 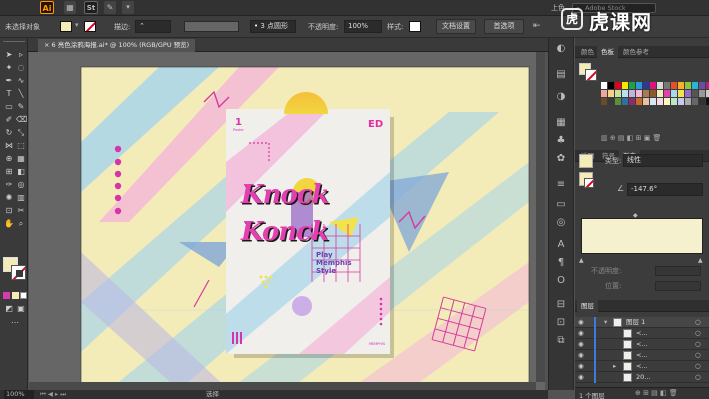 I want to click on stroke-color-box, so click(x=18, y=272).